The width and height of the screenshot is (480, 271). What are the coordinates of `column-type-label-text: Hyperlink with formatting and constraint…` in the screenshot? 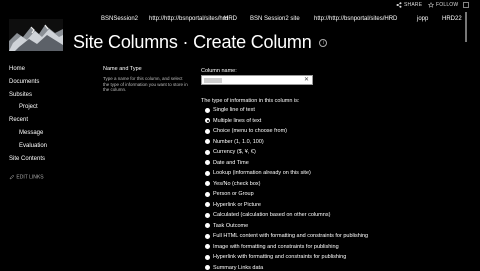 It's located at (280, 257).